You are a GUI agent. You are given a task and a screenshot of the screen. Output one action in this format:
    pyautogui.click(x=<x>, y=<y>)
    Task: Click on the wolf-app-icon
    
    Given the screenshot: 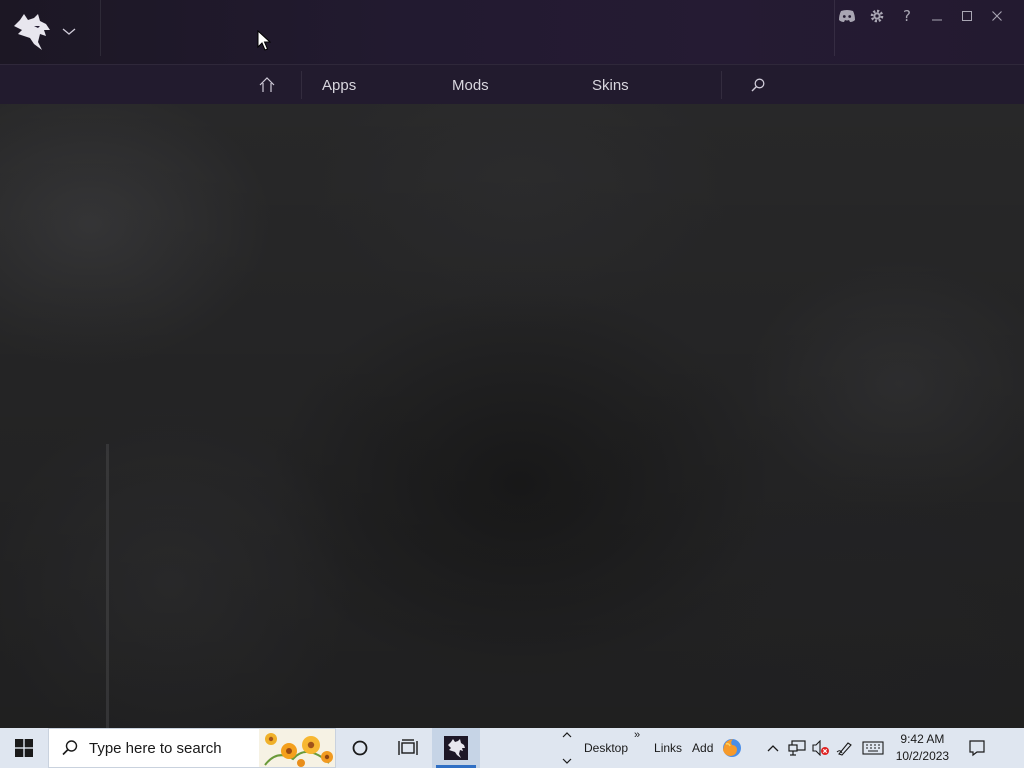 What is the action you would take?
    pyautogui.click(x=456, y=748)
    